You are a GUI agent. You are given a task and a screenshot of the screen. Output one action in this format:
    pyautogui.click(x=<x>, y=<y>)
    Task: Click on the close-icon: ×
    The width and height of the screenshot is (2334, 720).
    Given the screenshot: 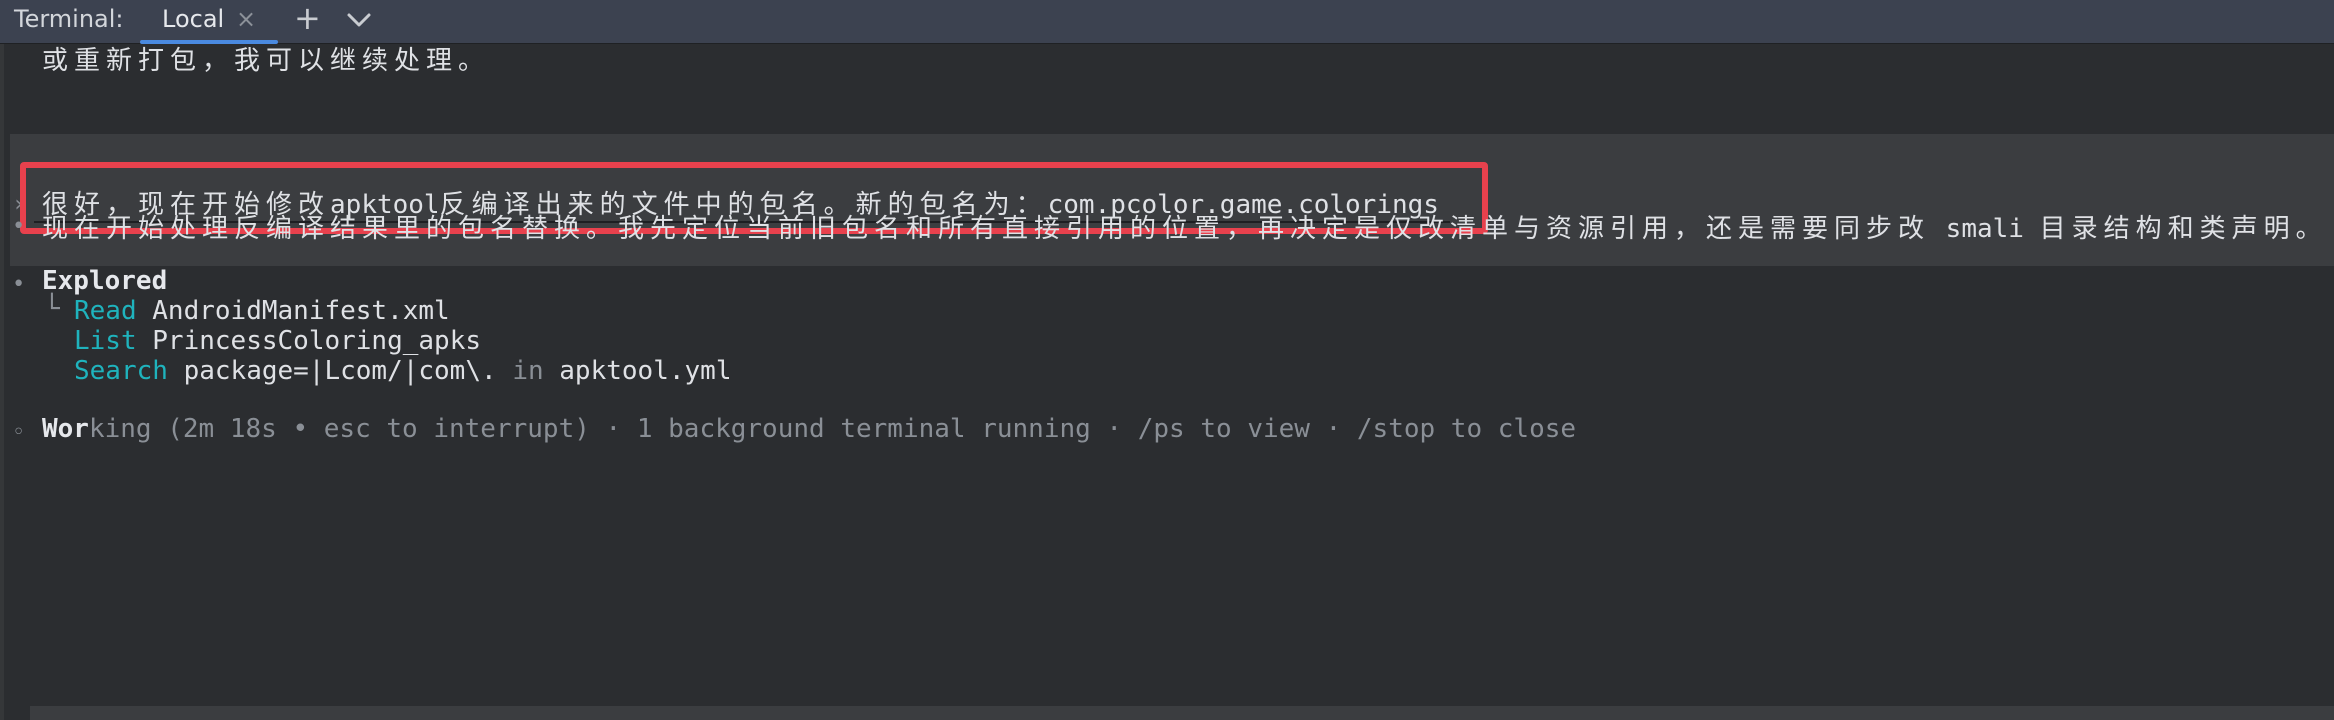 What is the action you would take?
    pyautogui.click(x=246, y=19)
    